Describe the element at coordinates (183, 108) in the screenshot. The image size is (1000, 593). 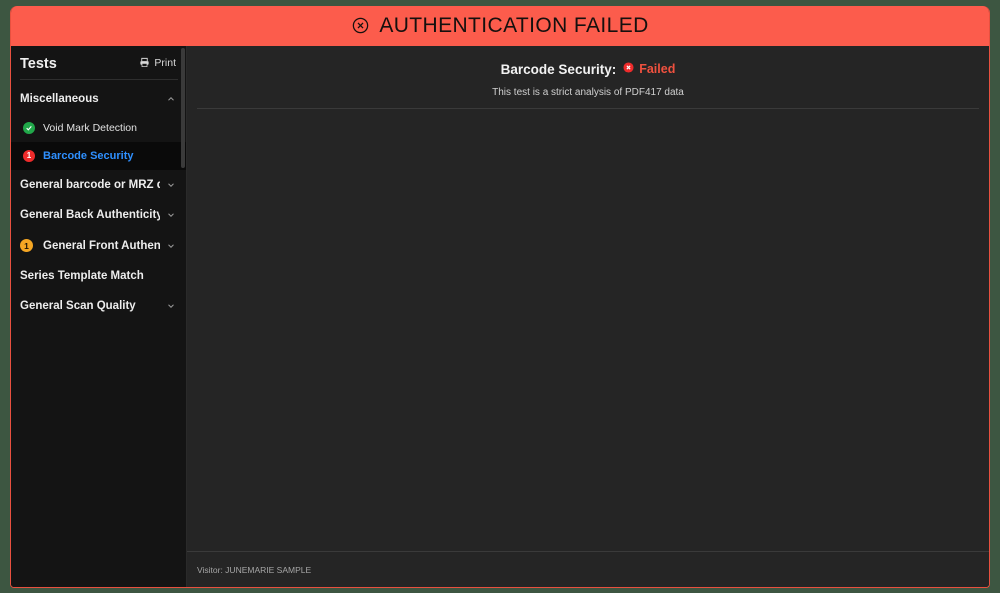
I see `sidebar-scrollbar` at that location.